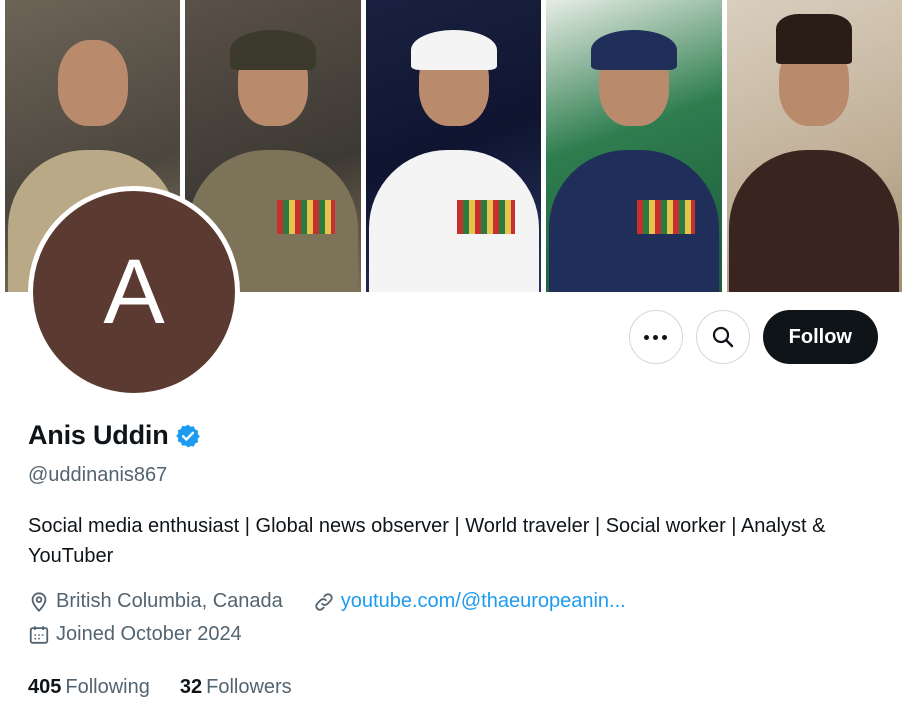  Describe the element at coordinates (39, 601) in the screenshot. I see `location-pin-icon` at that location.